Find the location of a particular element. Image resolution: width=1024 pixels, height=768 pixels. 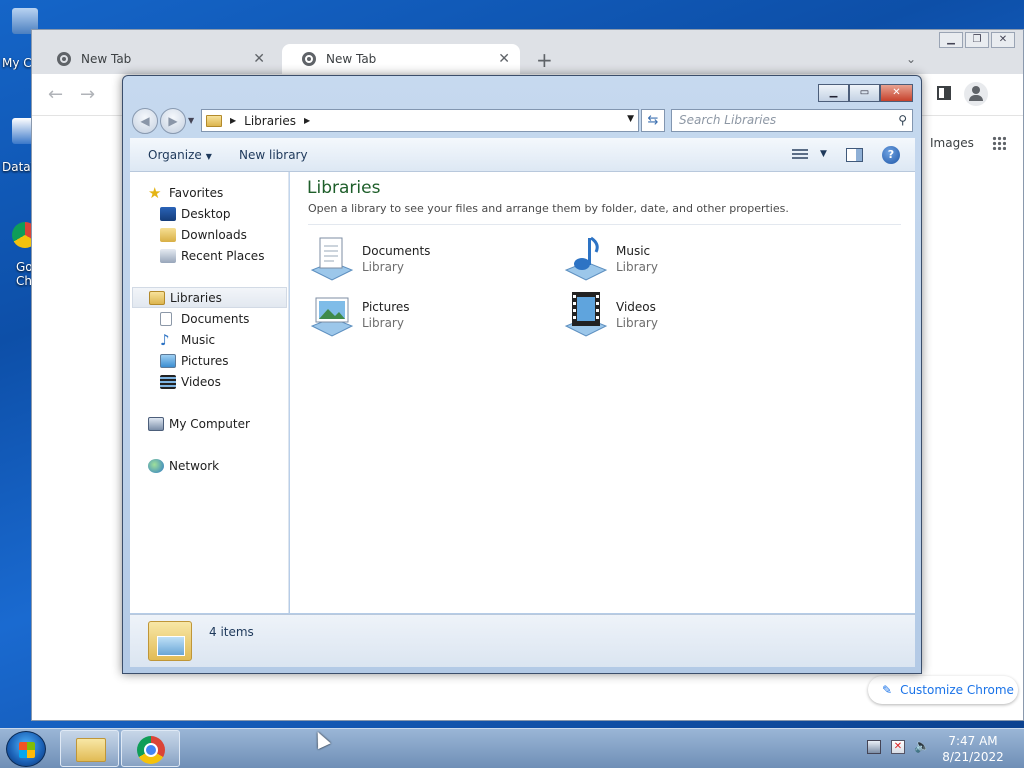

library-name: Pictures is located at coordinates (386, 307).